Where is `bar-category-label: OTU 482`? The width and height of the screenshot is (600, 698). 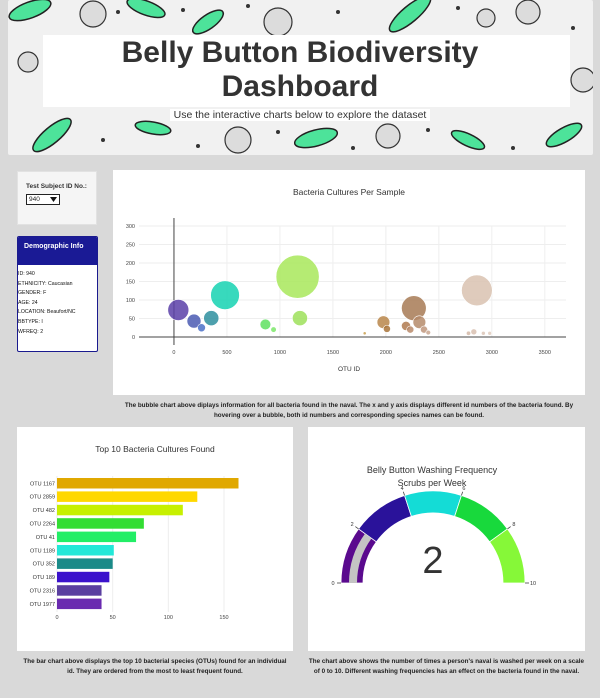 bar-category-label: OTU 482 is located at coordinates (44, 511).